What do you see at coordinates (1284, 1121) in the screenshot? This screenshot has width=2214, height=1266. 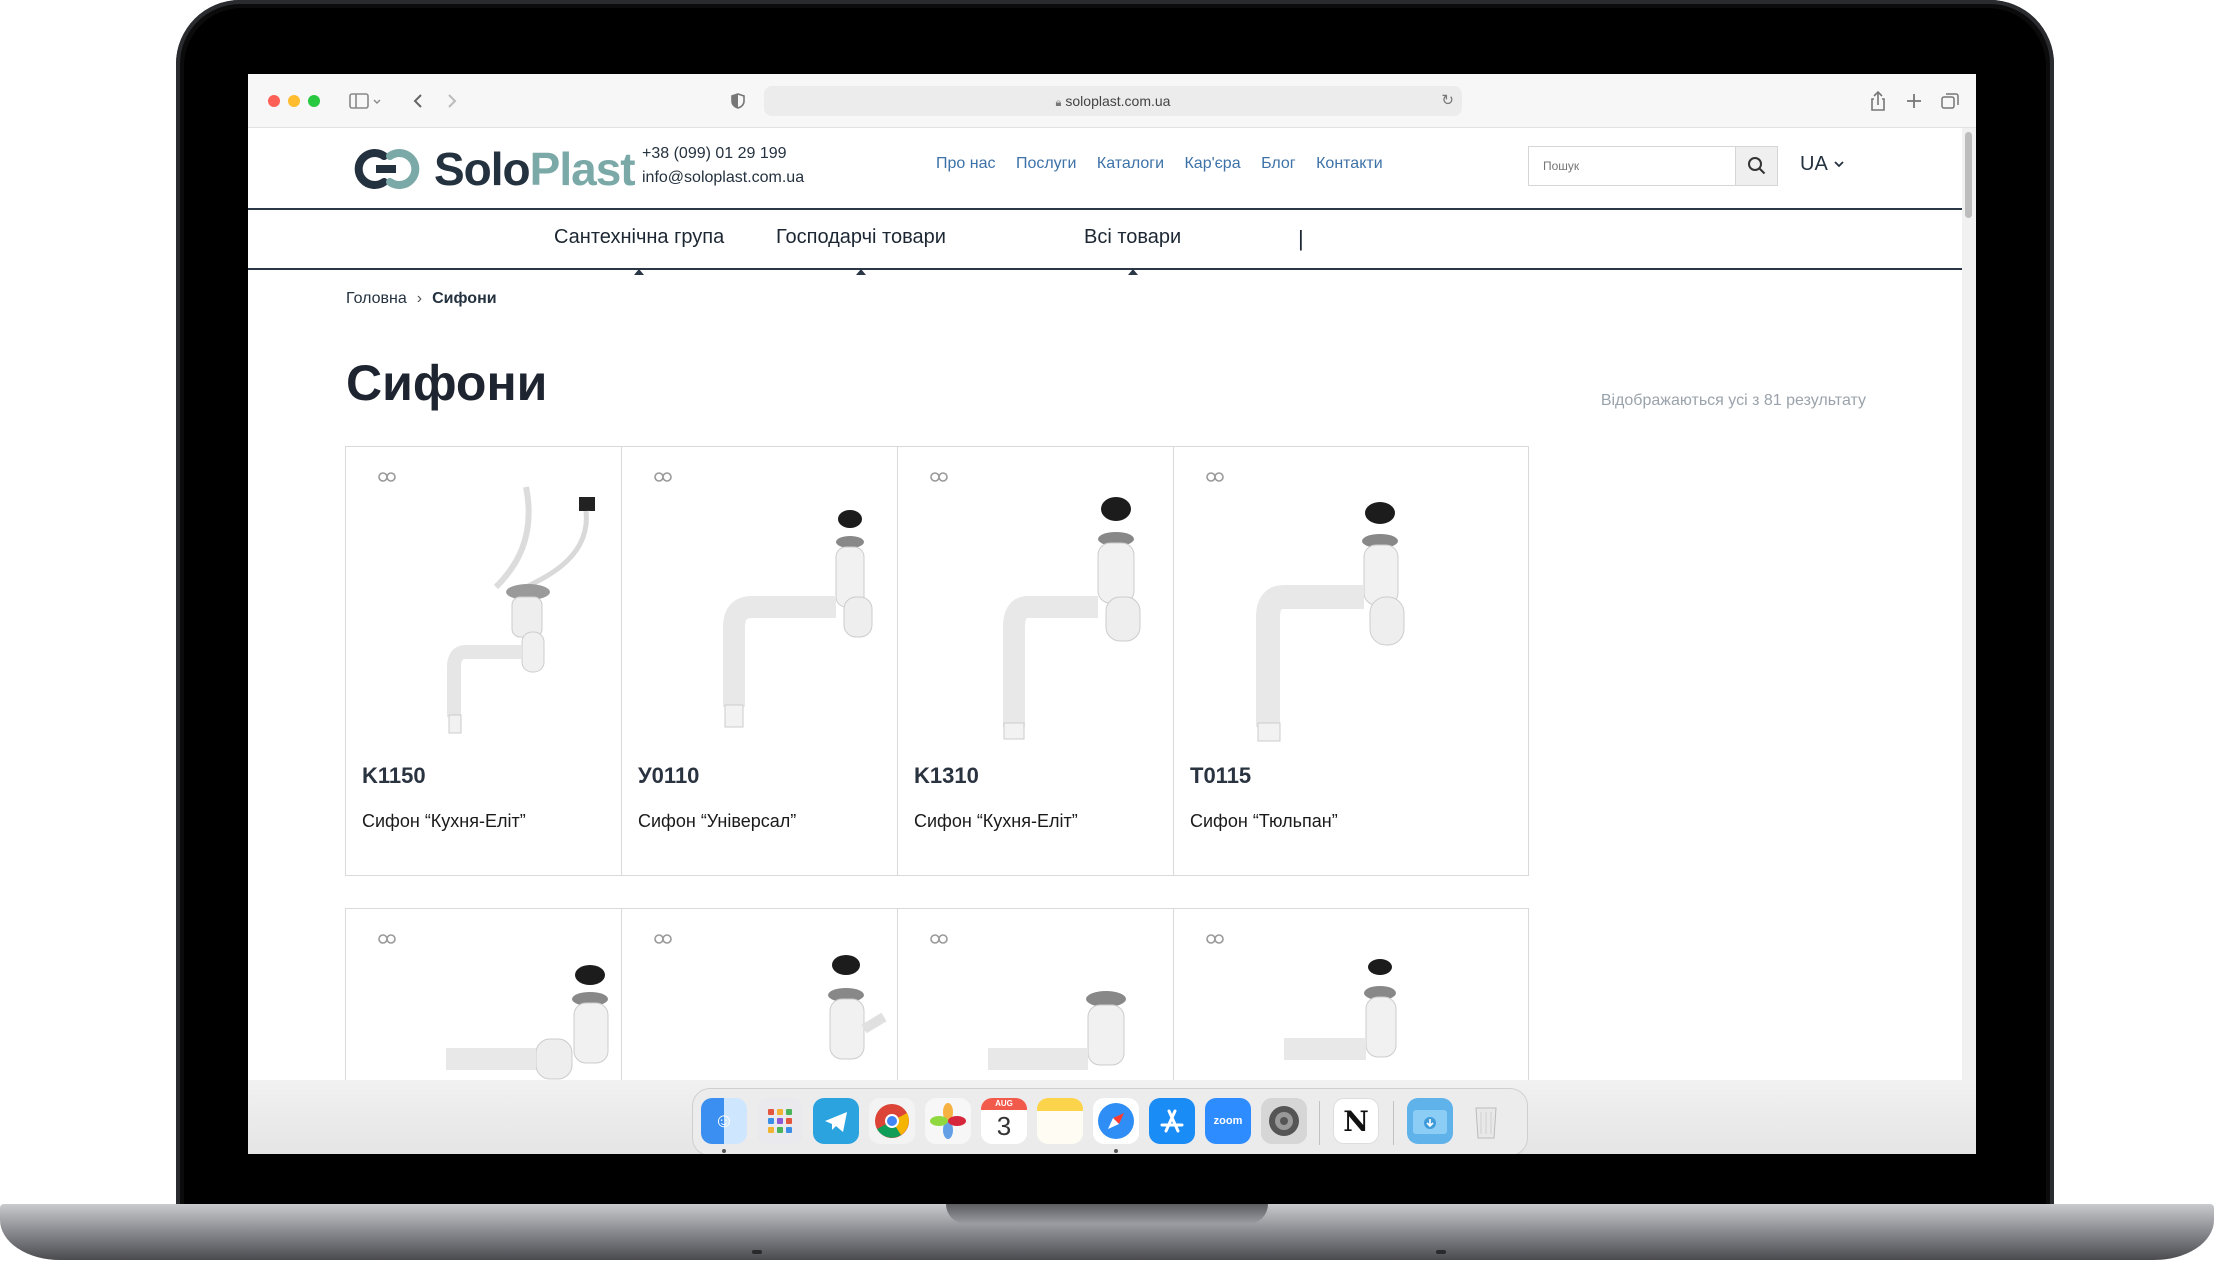 I see `system-settings-icon` at bounding box center [1284, 1121].